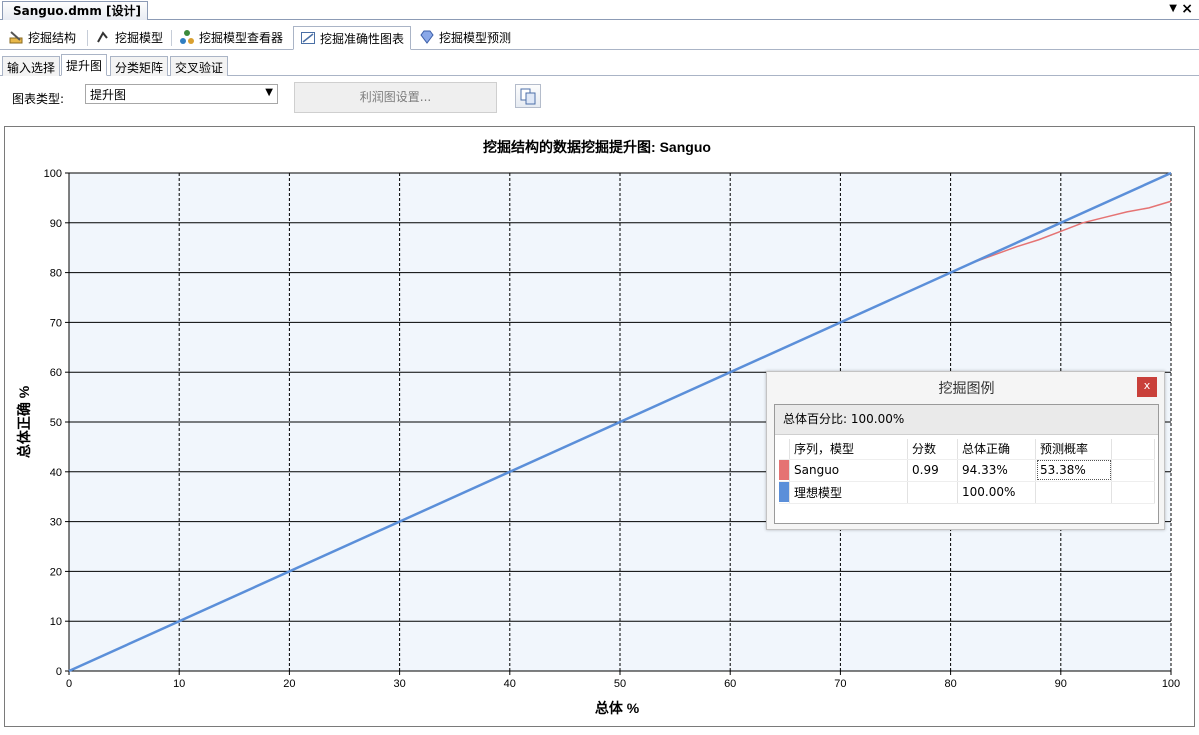 The image size is (1199, 735). Describe the element at coordinates (1173, 8) in the screenshot. I see `tab-list-dropdown-icon: ▼` at that location.